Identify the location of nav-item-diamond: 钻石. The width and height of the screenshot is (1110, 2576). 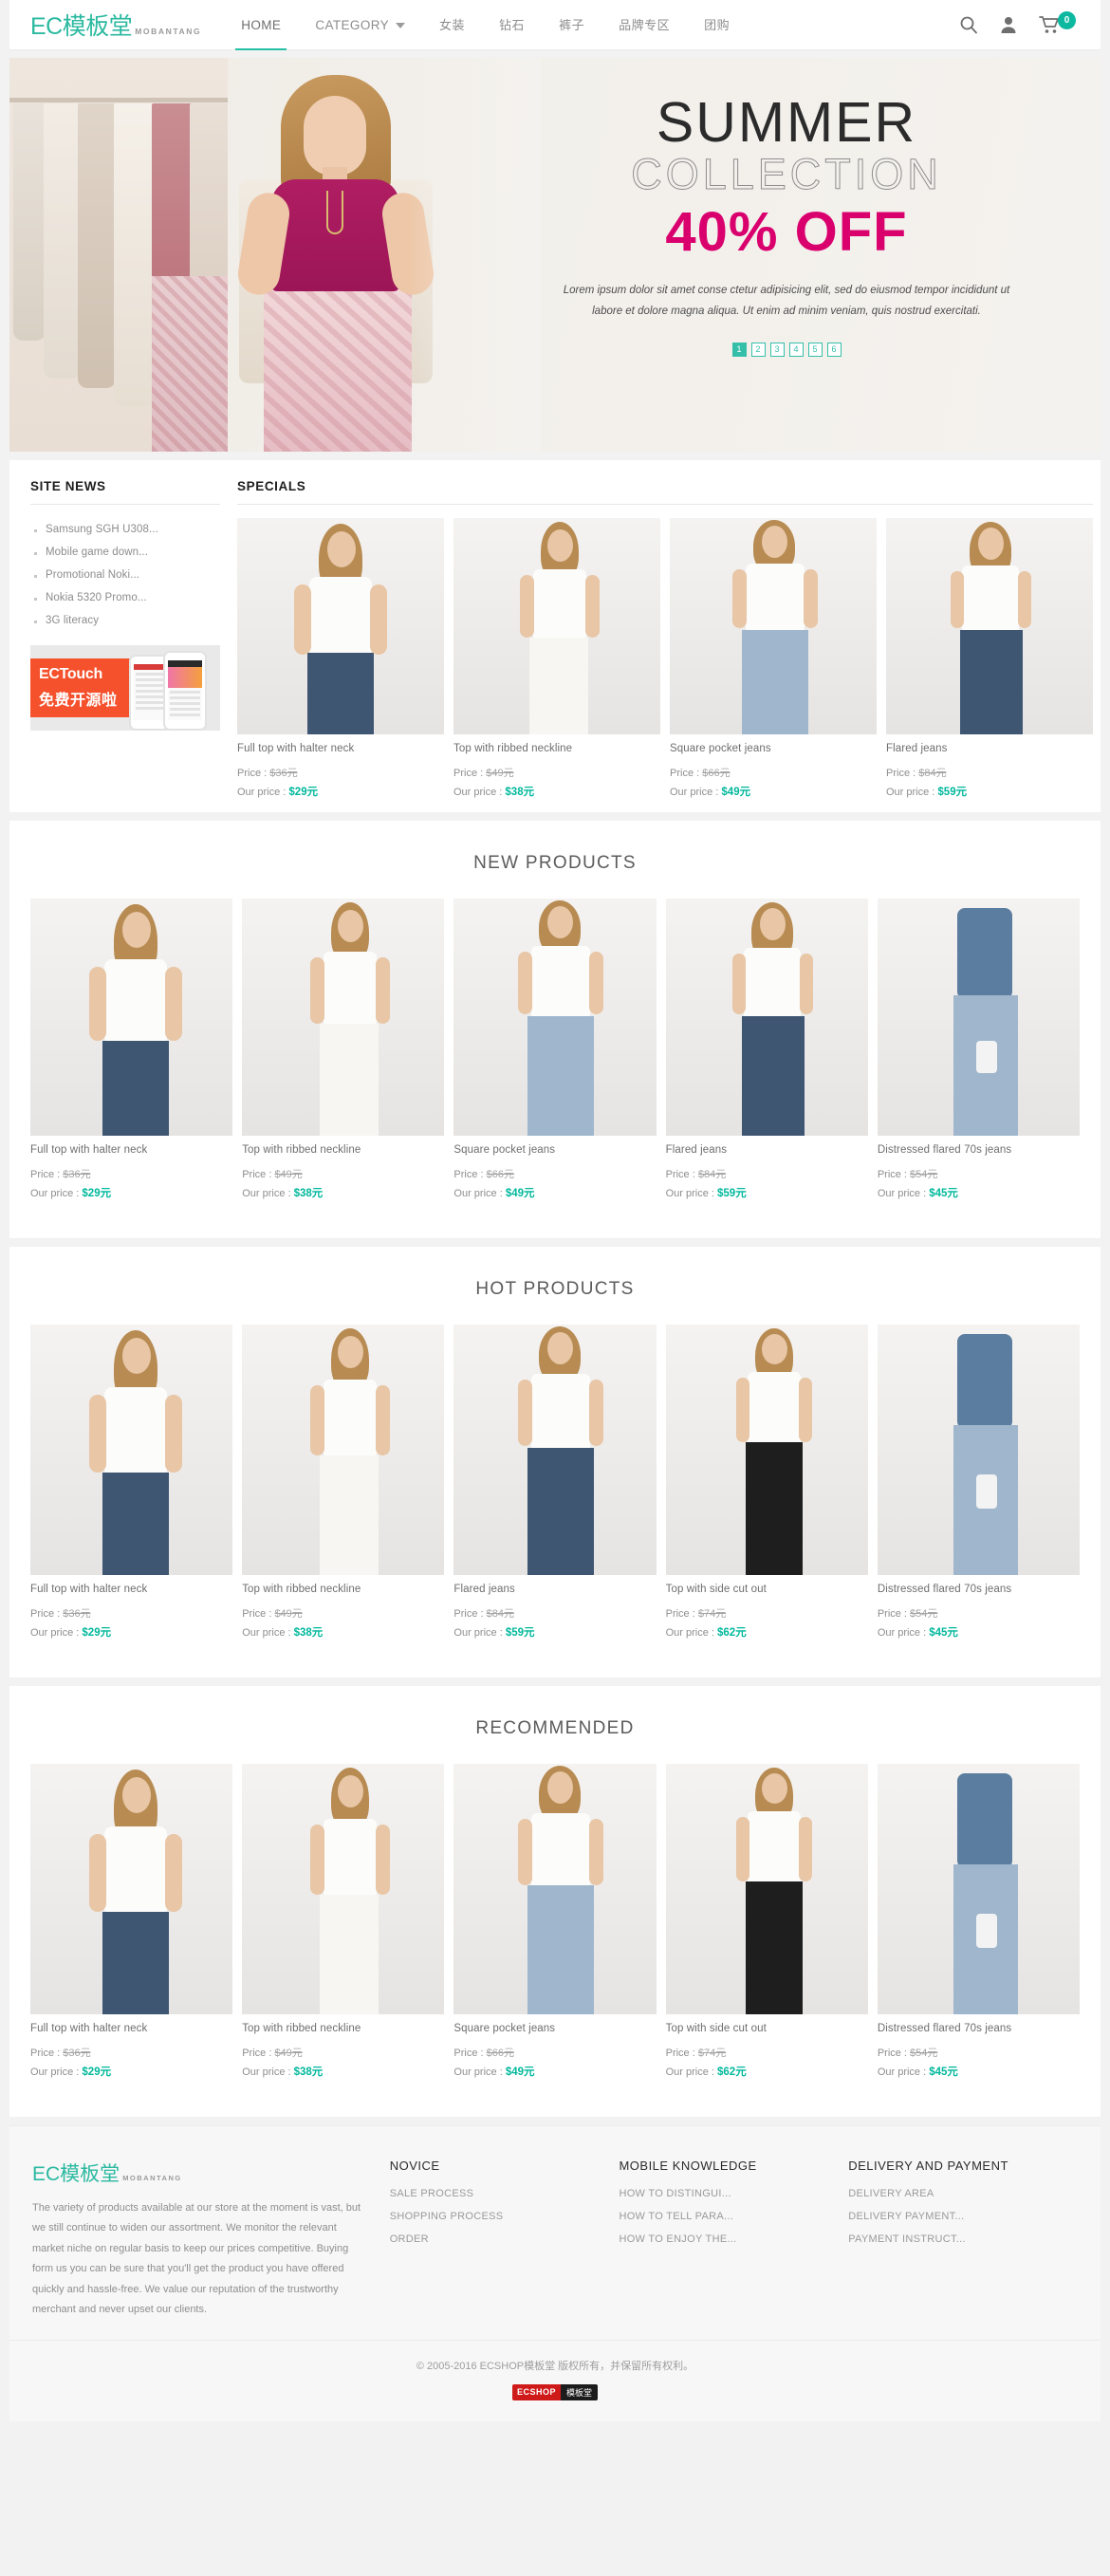
(512, 25).